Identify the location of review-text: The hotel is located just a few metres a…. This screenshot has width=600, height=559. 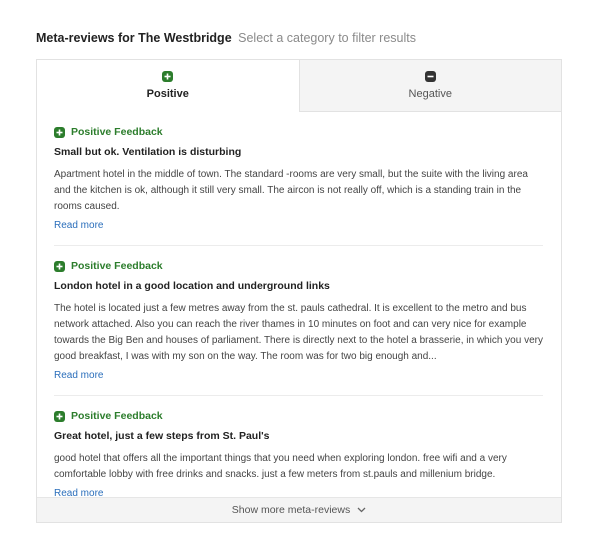
(298, 332).